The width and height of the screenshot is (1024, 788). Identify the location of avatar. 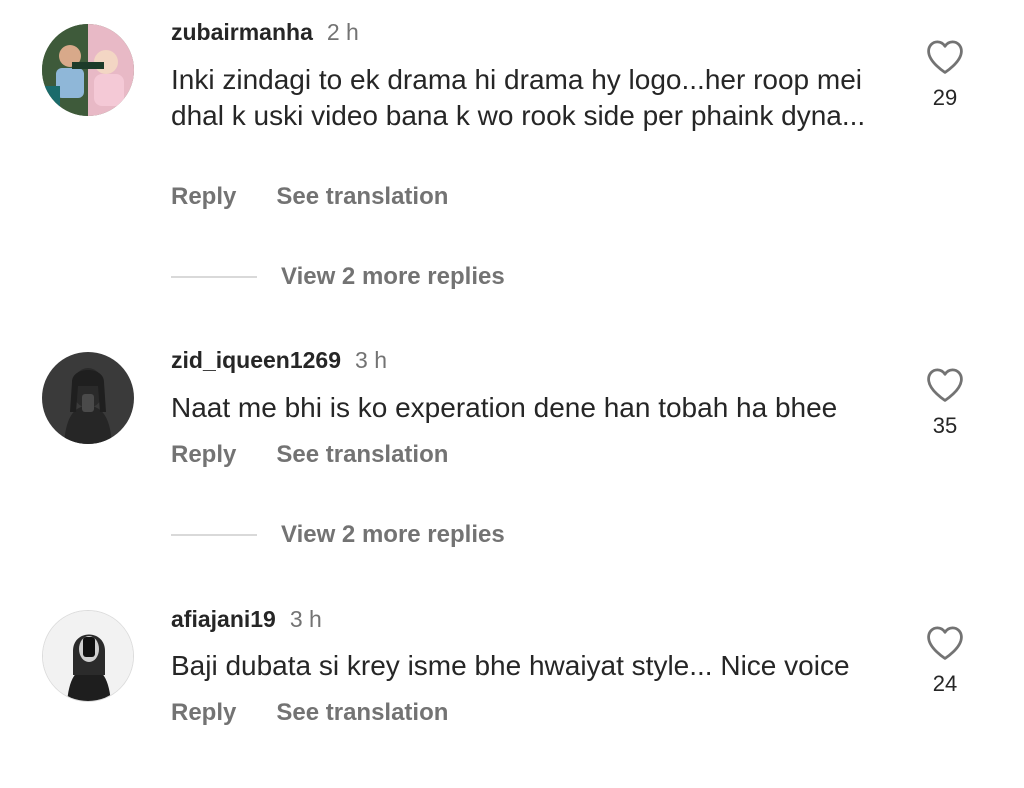
(88, 656).